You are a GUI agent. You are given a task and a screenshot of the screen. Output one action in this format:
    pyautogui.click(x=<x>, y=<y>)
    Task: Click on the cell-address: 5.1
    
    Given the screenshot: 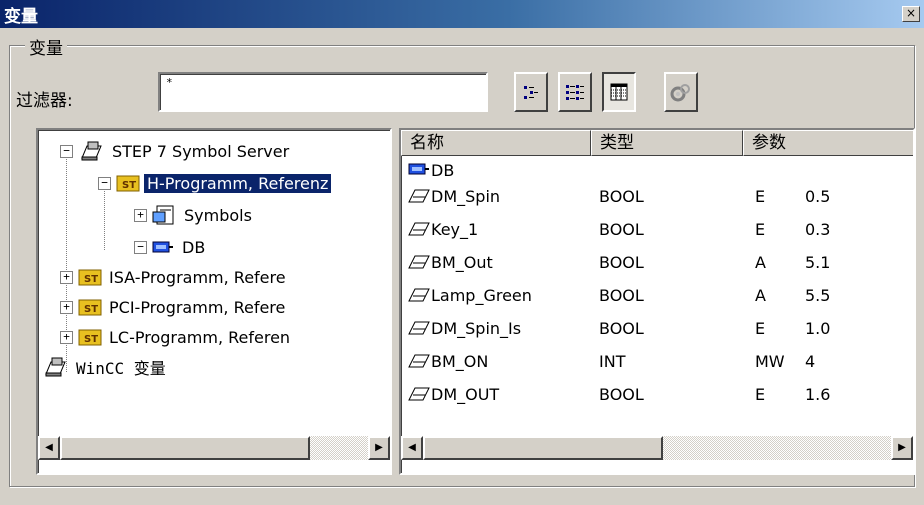 What is the action you would take?
    pyautogui.click(x=818, y=262)
    